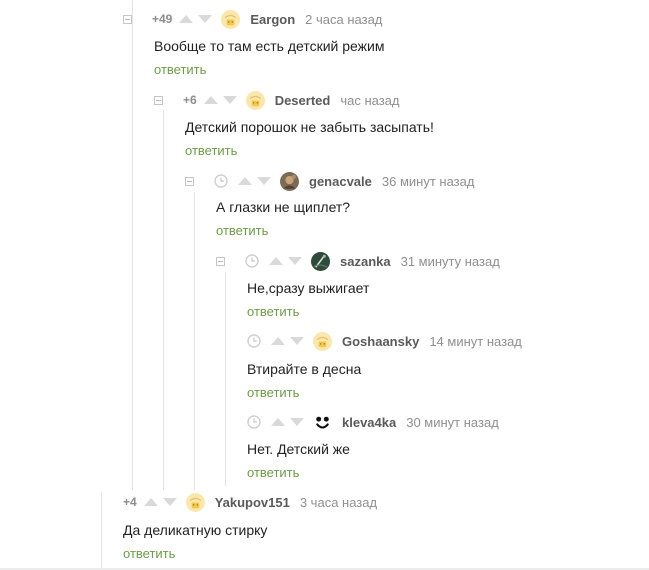  I want to click on smiley-avatar-icon, so click(322, 422).